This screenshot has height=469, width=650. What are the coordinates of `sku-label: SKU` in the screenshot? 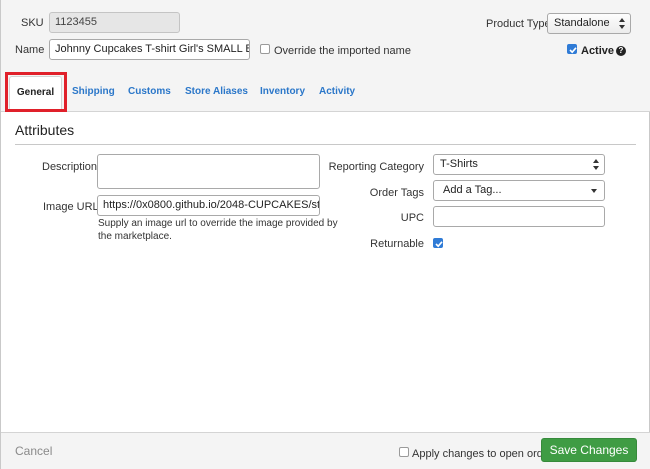 It's located at (32, 23).